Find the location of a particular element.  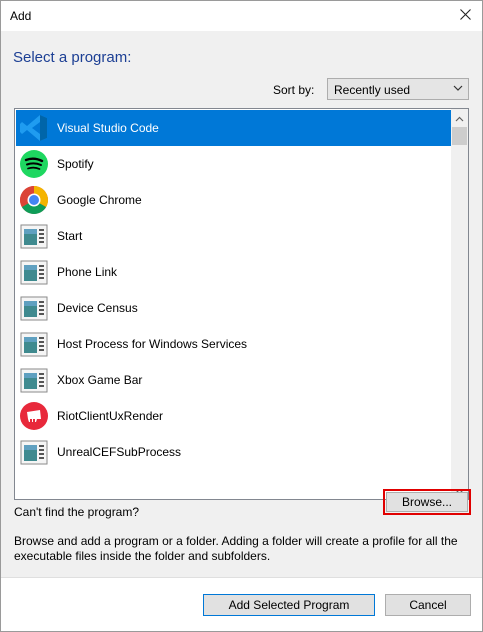

riot-icon is located at coordinates (34, 416).